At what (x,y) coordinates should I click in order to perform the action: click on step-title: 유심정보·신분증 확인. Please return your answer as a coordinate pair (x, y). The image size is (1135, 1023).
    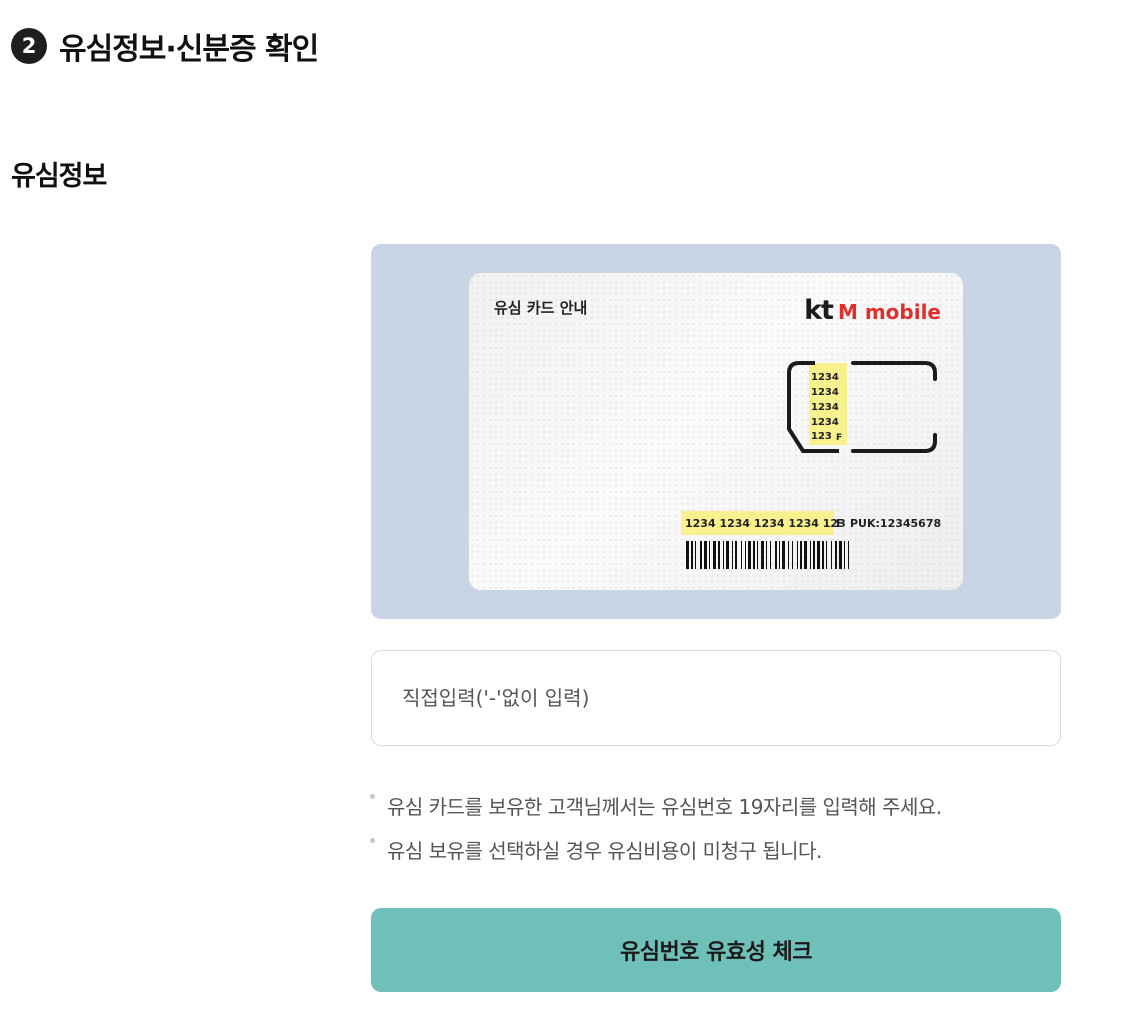
    Looking at the image, I should click on (189, 49).